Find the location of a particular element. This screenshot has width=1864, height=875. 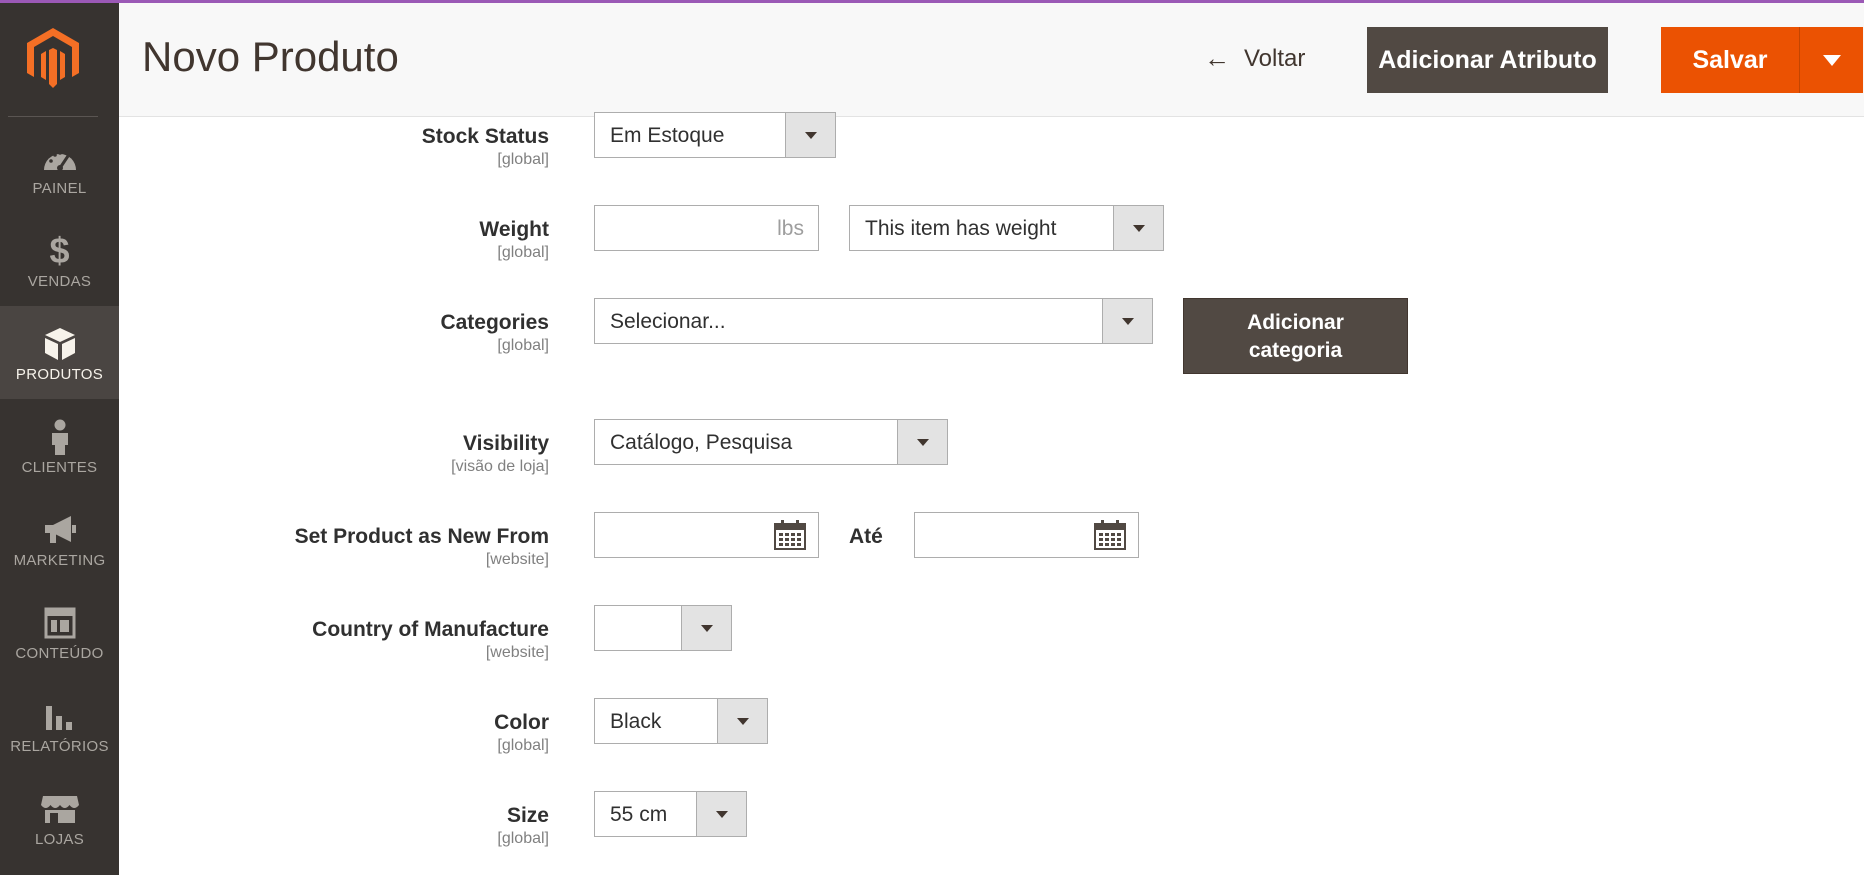

weight-type-value: This item has weight is located at coordinates (961, 228).